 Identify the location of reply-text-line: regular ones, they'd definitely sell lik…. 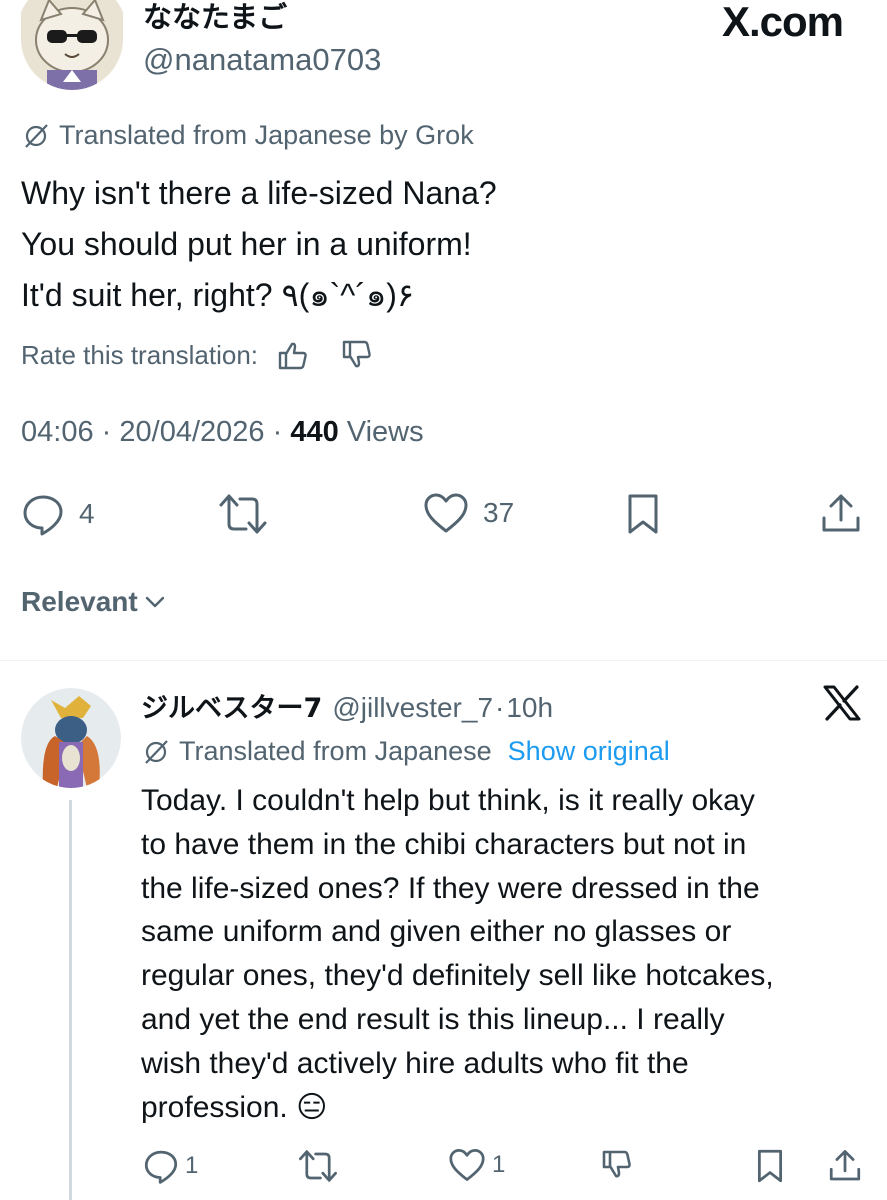
(457, 976).